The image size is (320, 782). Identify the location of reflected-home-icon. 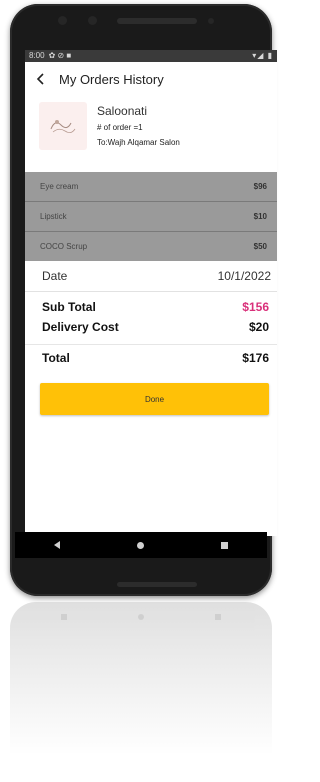
(140, 617).